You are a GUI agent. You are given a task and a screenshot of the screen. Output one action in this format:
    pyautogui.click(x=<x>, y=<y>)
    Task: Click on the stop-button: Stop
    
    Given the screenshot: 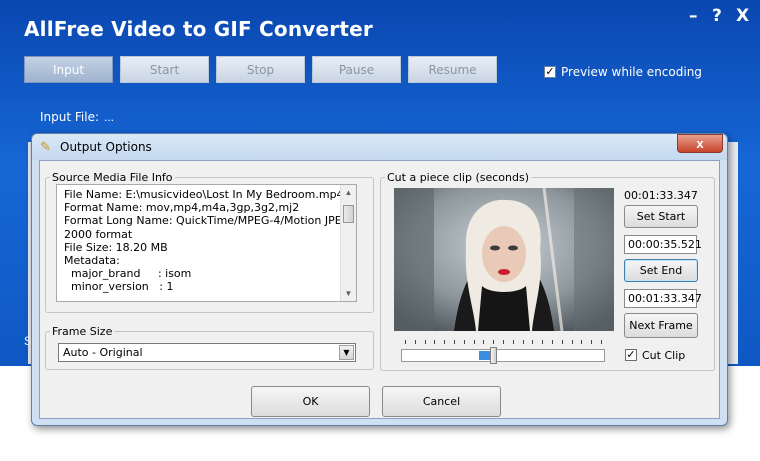 What is the action you would take?
    pyautogui.click(x=260, y=69)
    